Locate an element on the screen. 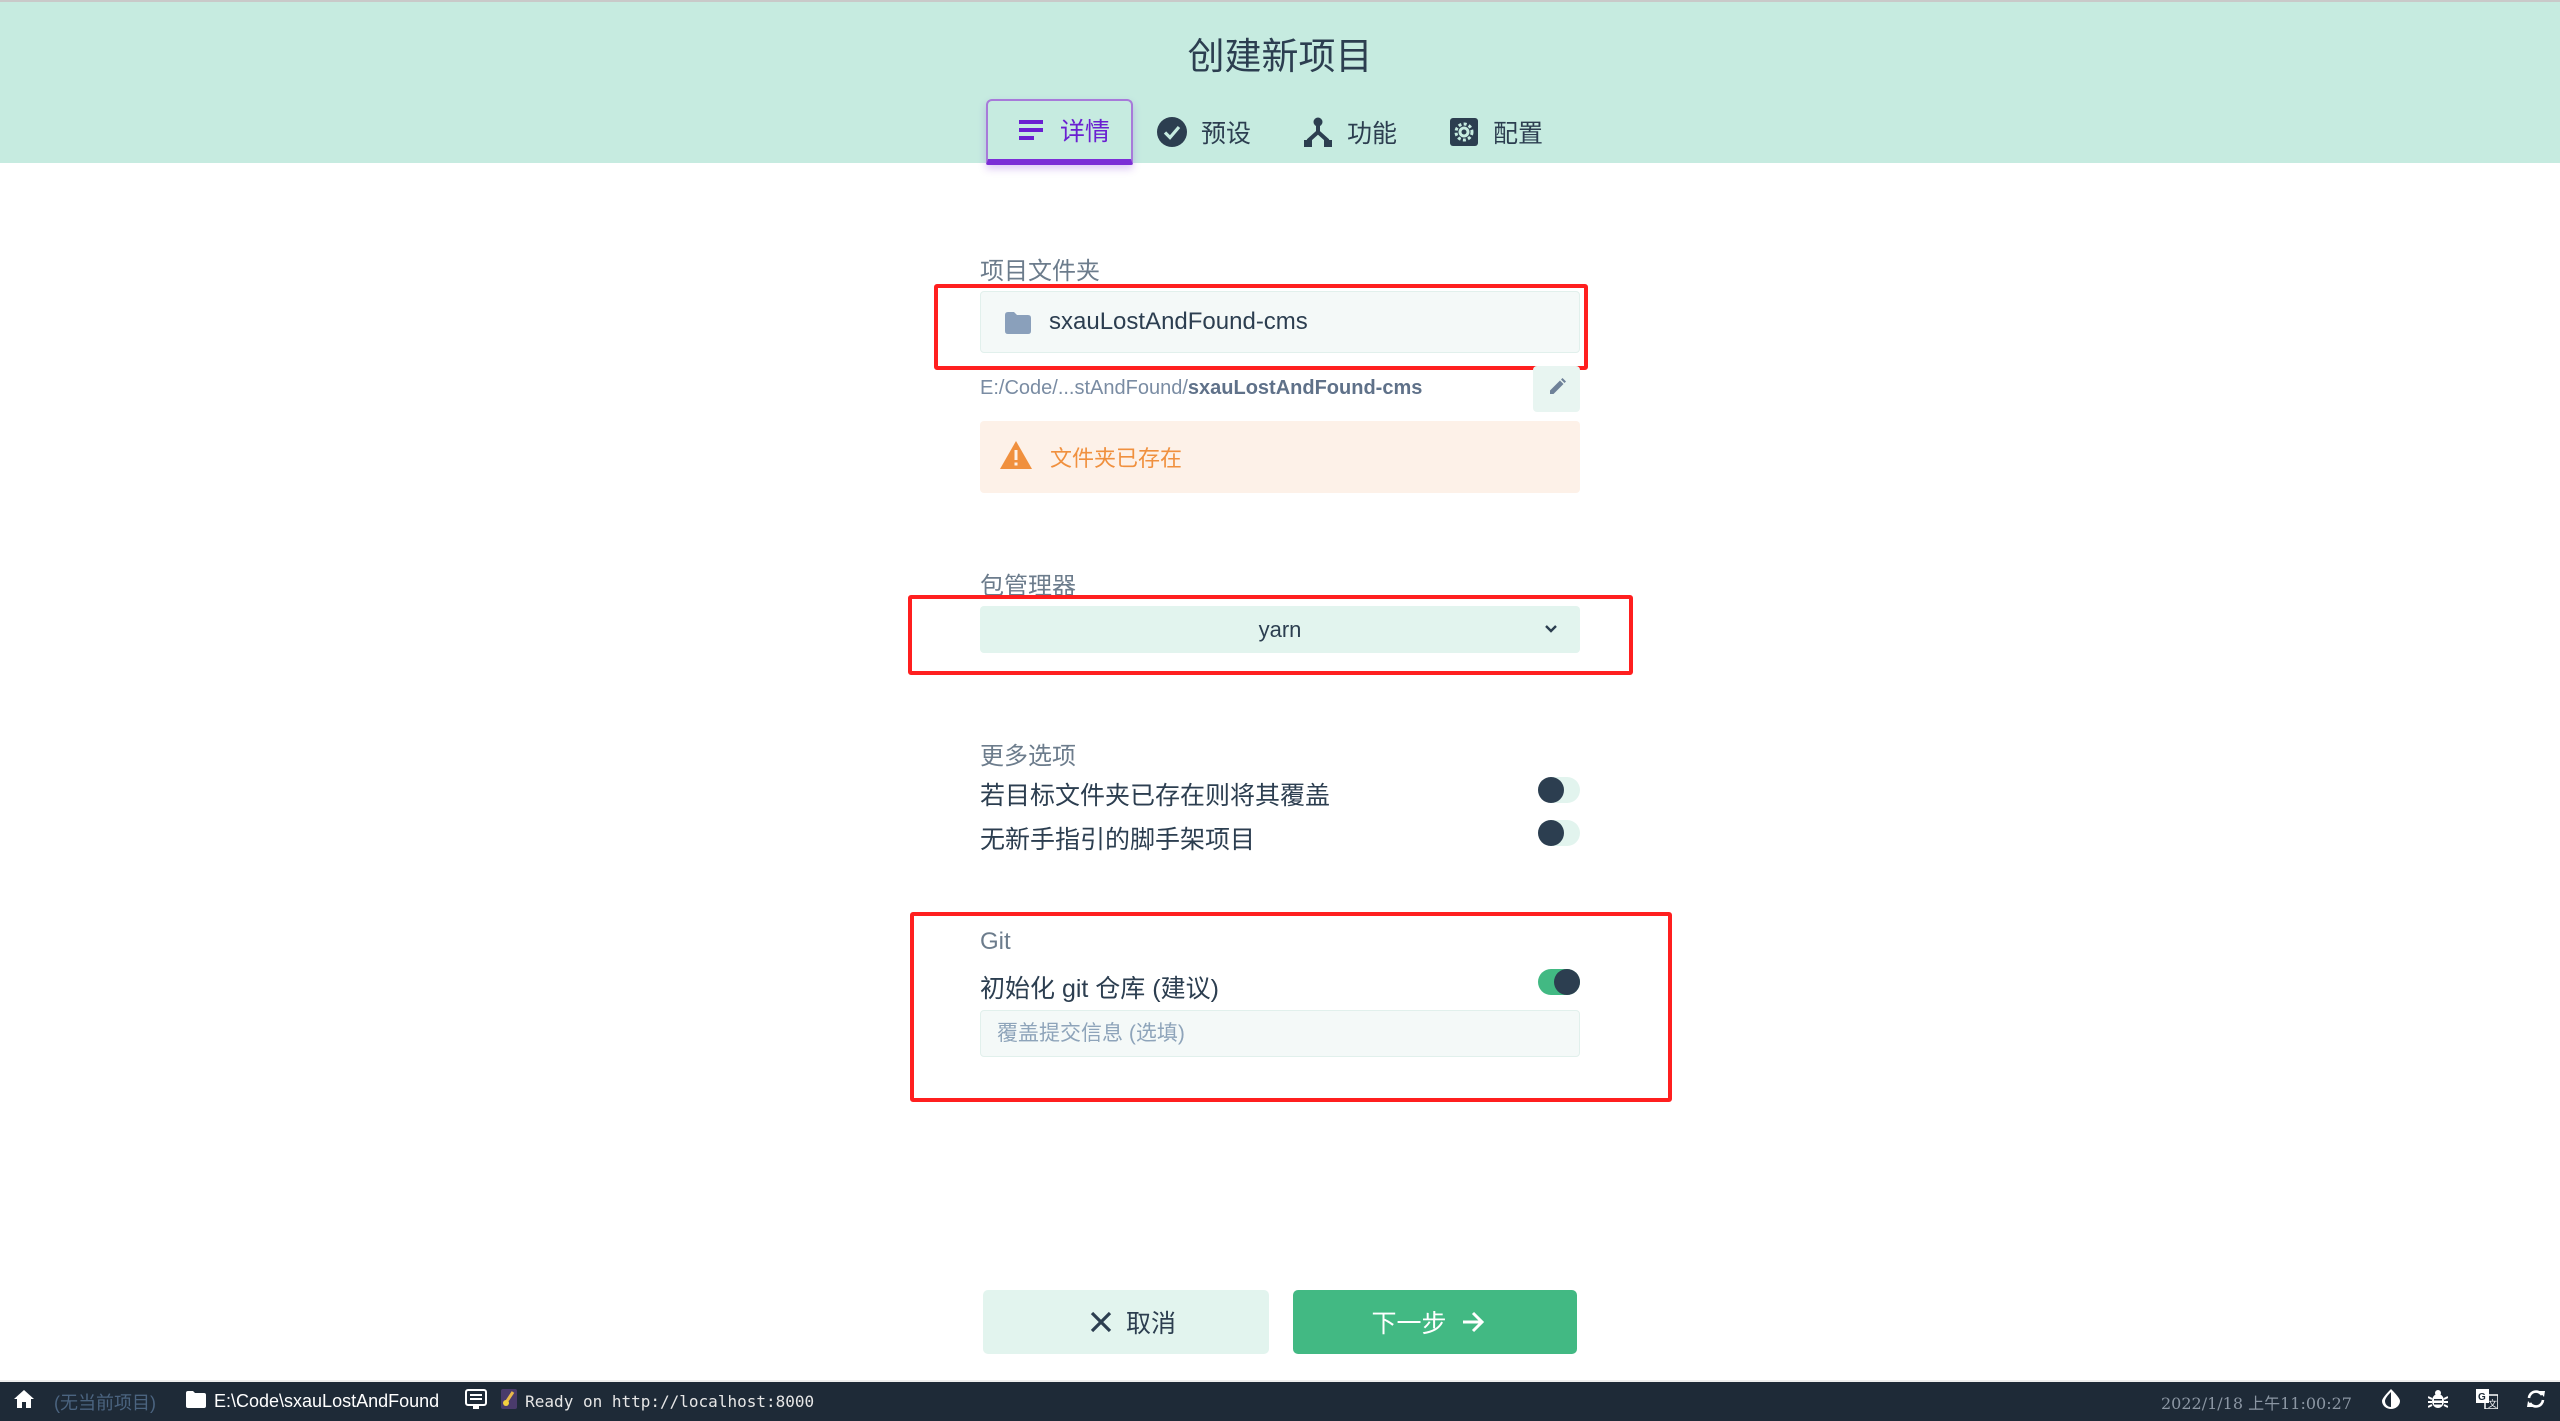 The width and height of the screenshot is (2560, 1421). list-icon is located at coordinates (1031, 130).